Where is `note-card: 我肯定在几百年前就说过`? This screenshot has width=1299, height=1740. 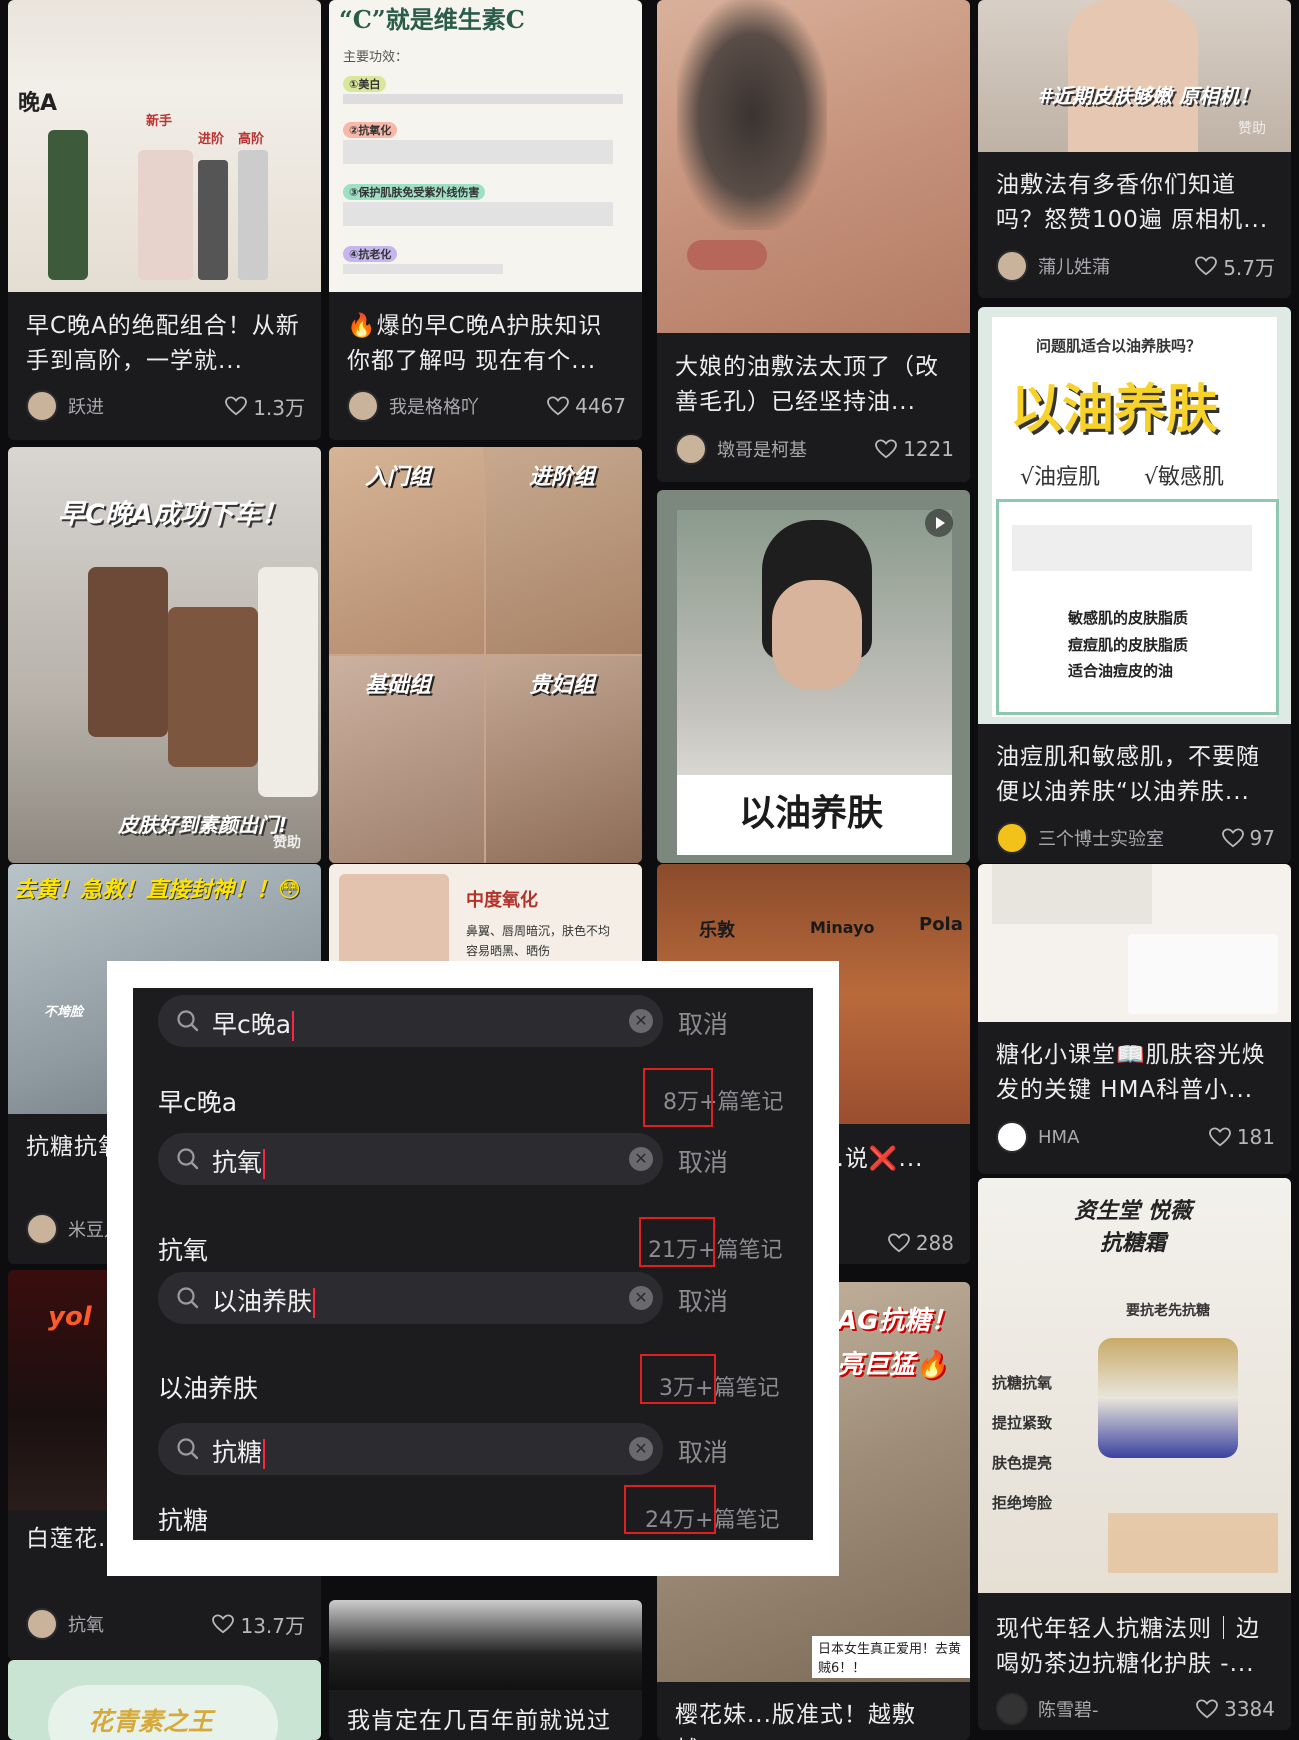 note-card: 我肯定在几百年前就说过 is located at coordinates (485, 1670).